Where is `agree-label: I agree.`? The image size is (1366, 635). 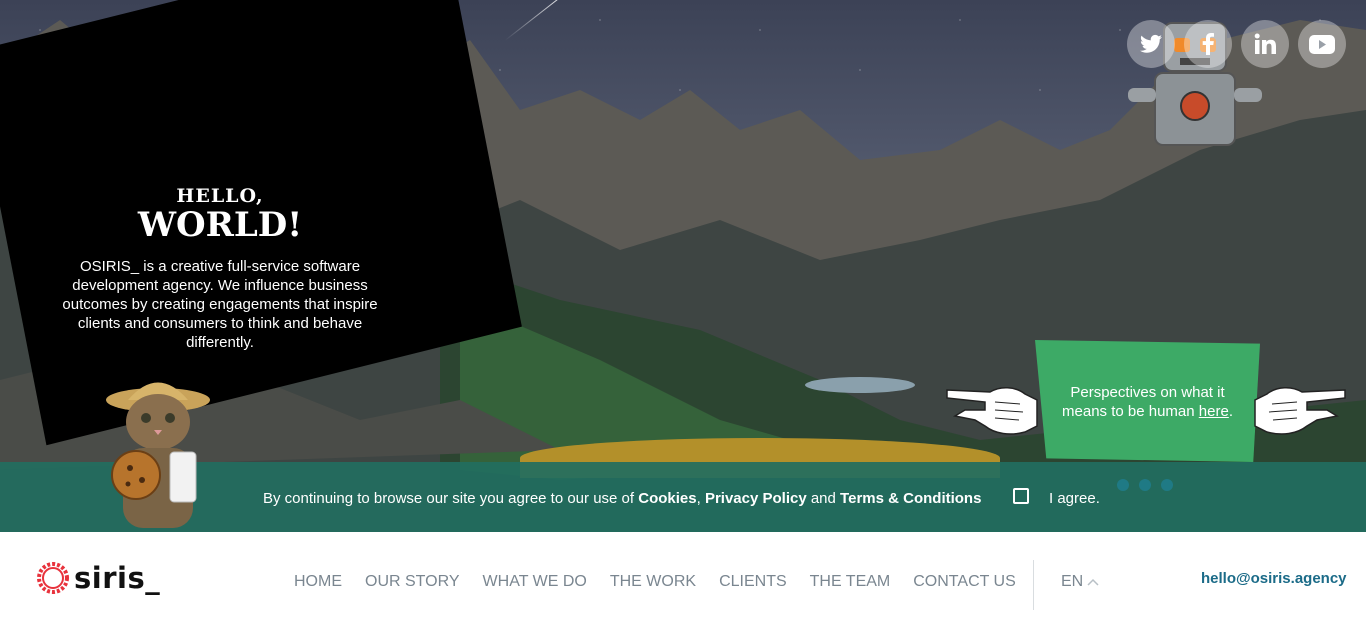
agree-label: I agree. is located at coordinates (1074, 498).